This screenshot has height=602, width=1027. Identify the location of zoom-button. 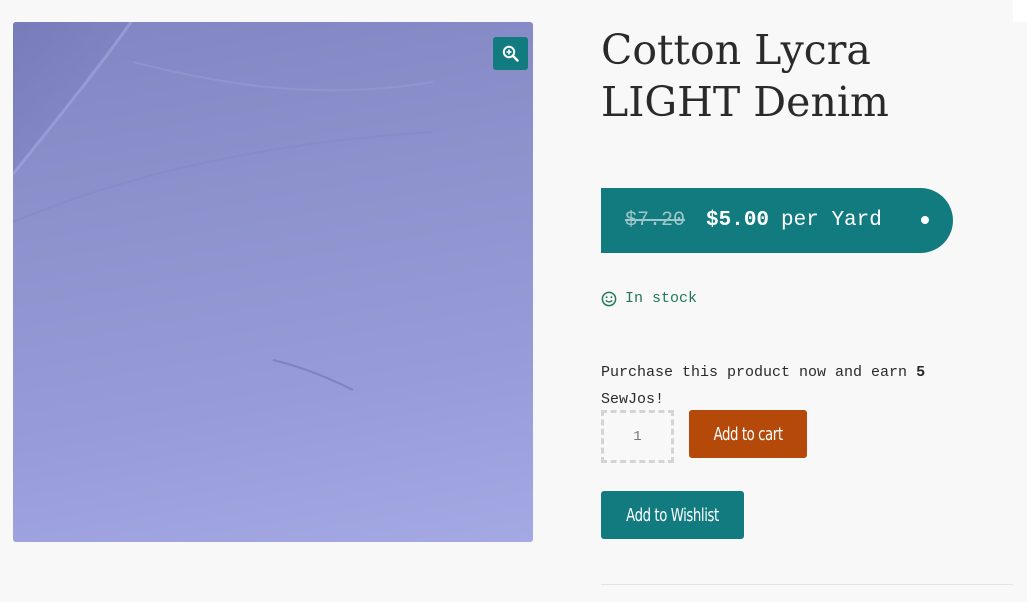
(510, 53).